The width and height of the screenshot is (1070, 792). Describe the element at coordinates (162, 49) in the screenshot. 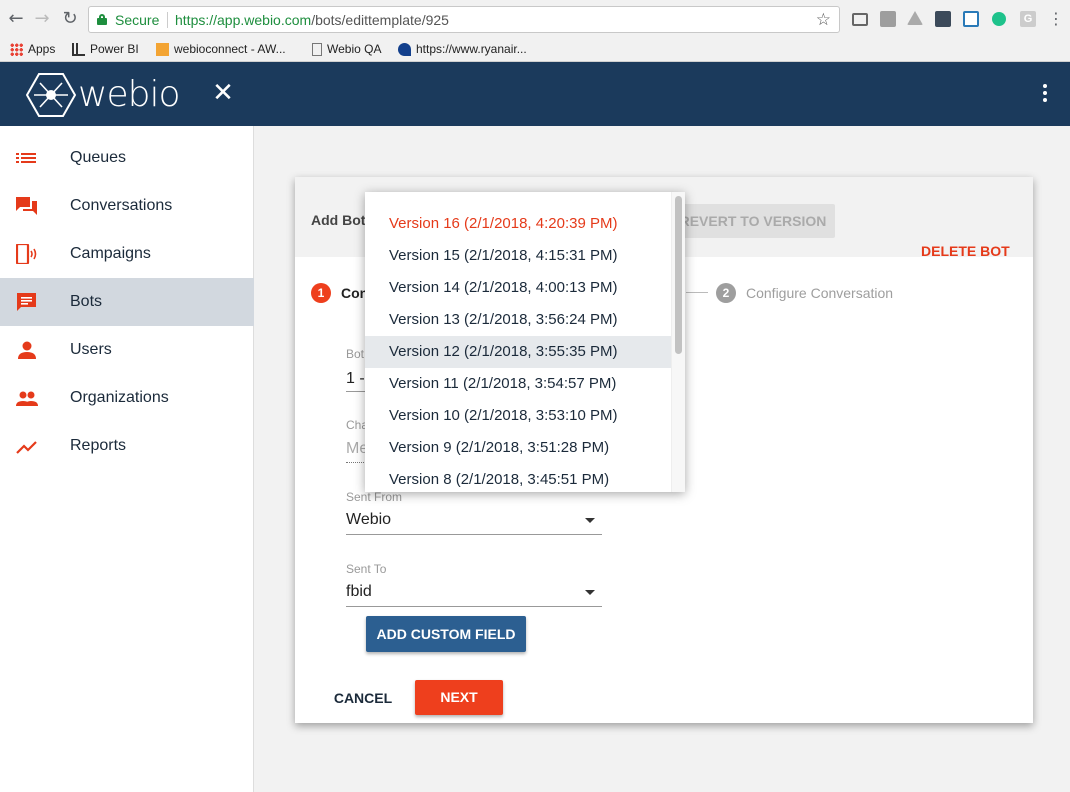

I see `aws-cube-icon` at that location.